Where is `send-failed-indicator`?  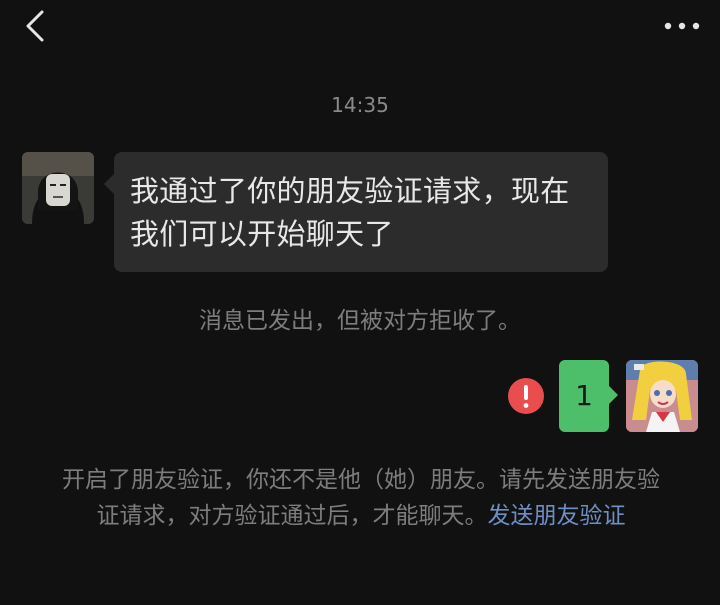
send-failed-indicator is located at coordinates (526, 396).